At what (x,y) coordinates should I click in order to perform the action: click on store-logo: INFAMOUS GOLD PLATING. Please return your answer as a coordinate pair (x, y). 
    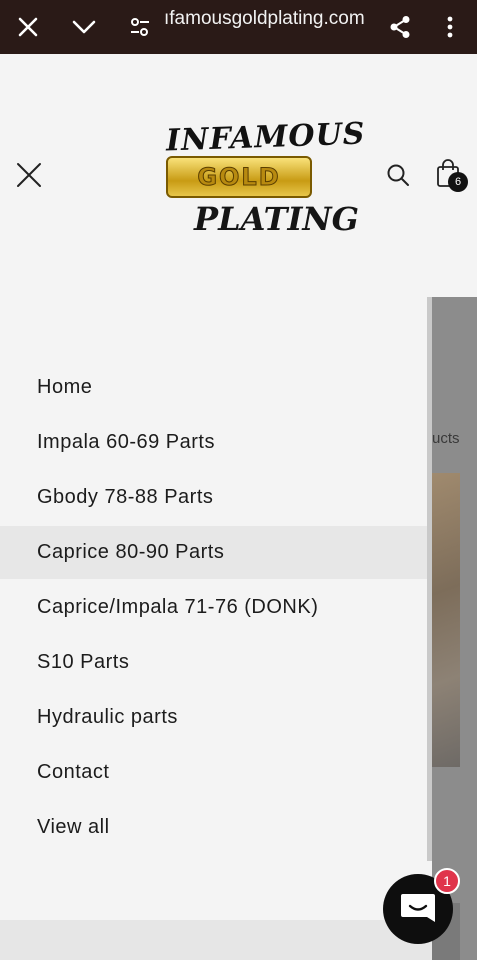
    Looking at the image, I should click on (263, 182).